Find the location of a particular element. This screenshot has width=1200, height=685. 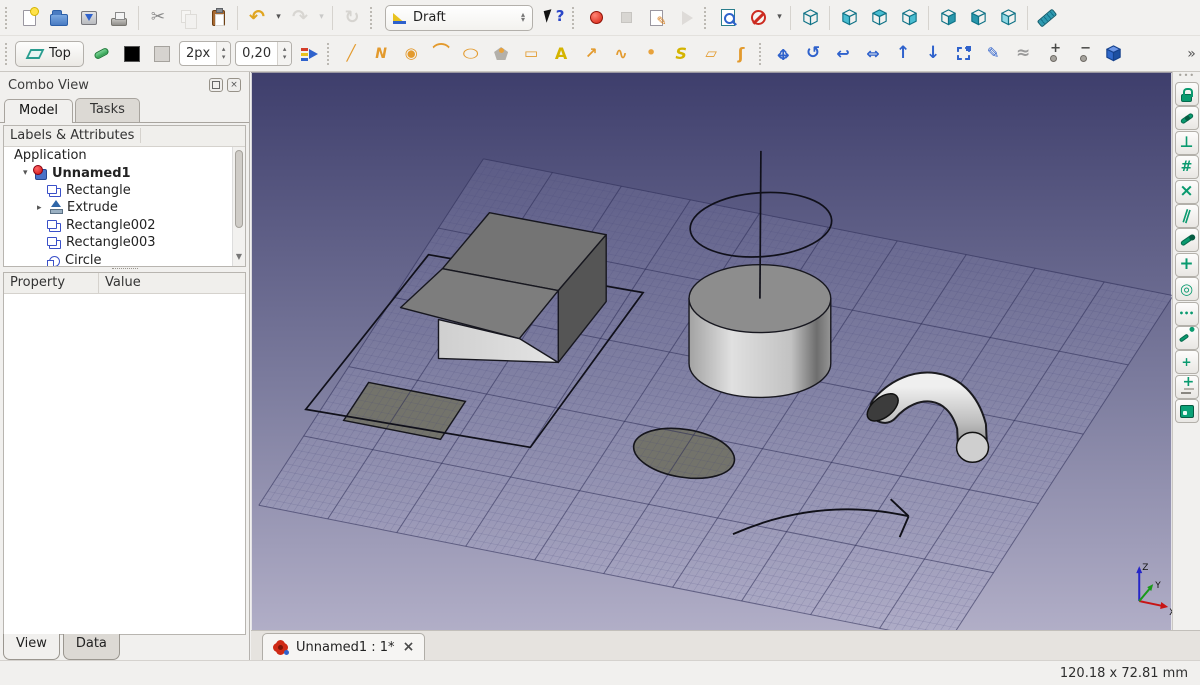

tree-item-circle: Circle is located at coordinates (124, 258).